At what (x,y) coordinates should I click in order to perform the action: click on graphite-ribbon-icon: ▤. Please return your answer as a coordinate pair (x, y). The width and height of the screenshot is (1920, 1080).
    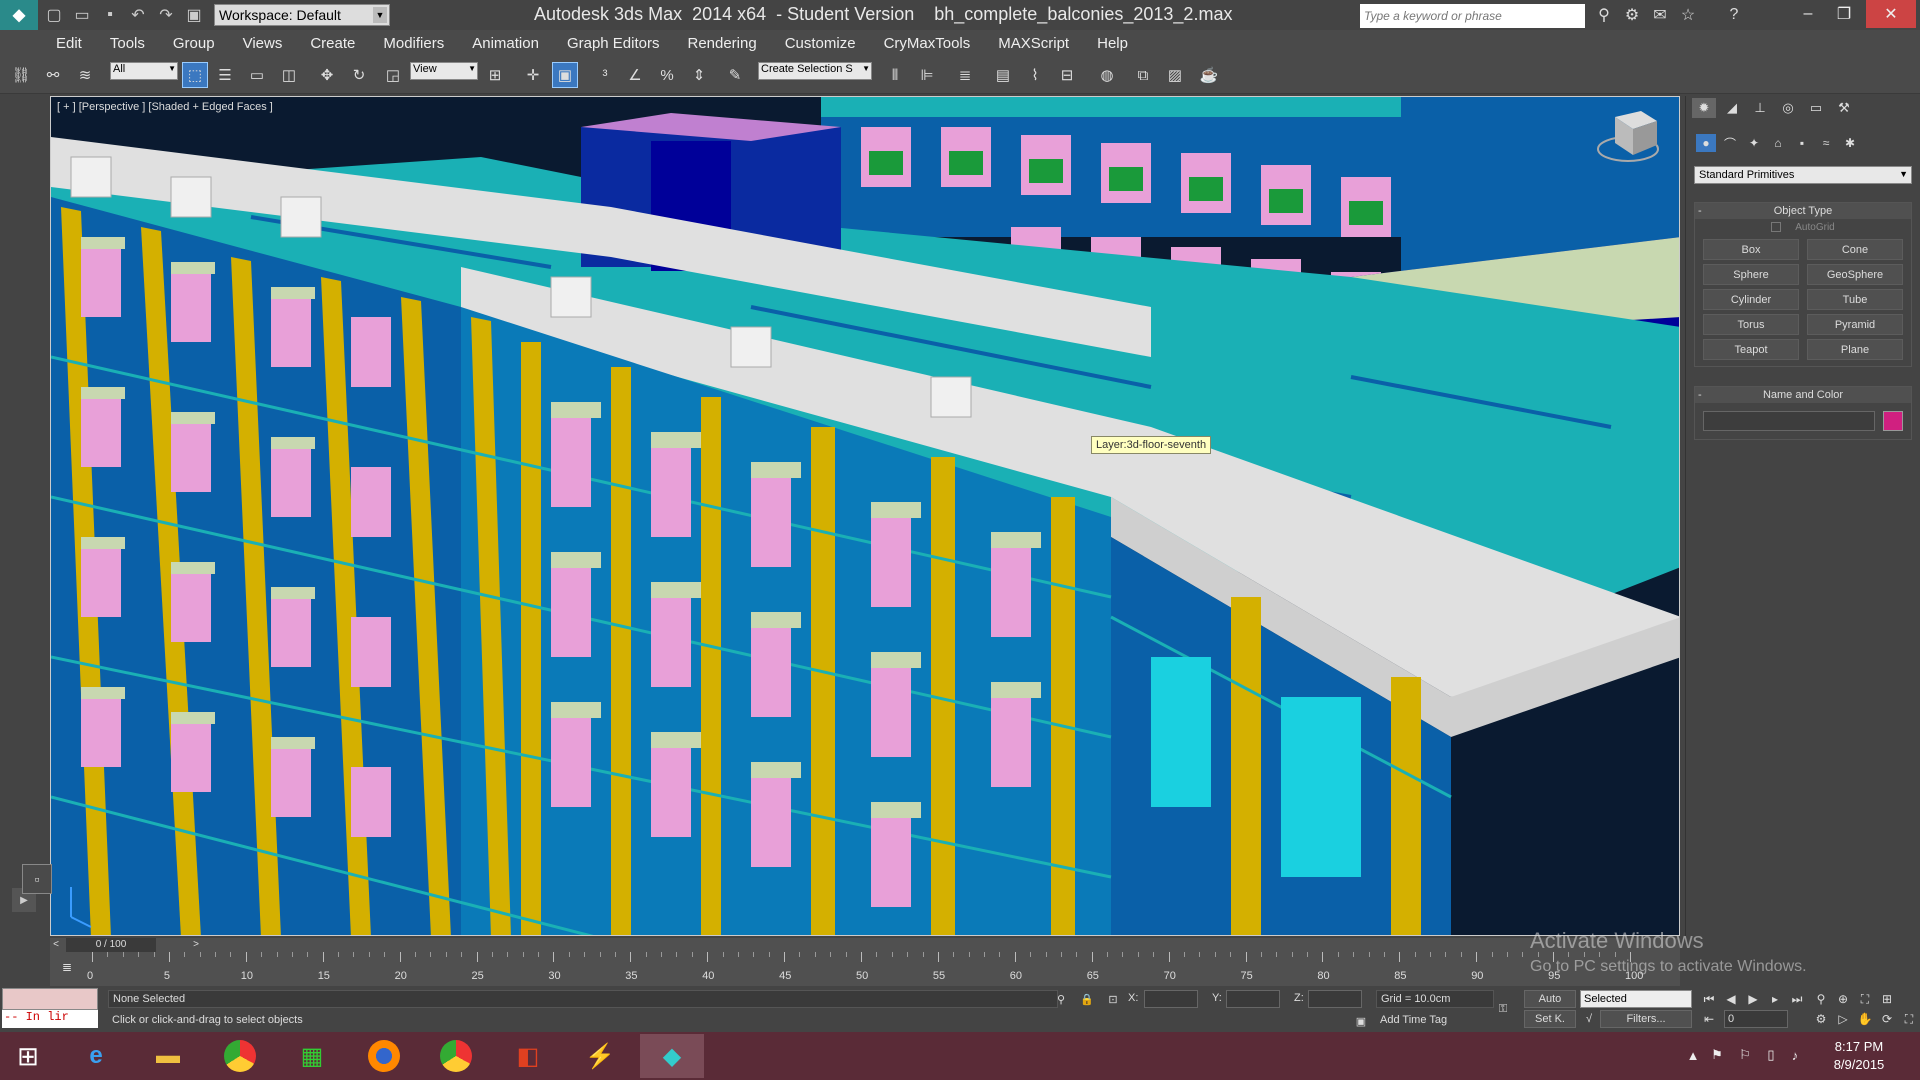
    Looking at the image, I should click on (1003, 75).